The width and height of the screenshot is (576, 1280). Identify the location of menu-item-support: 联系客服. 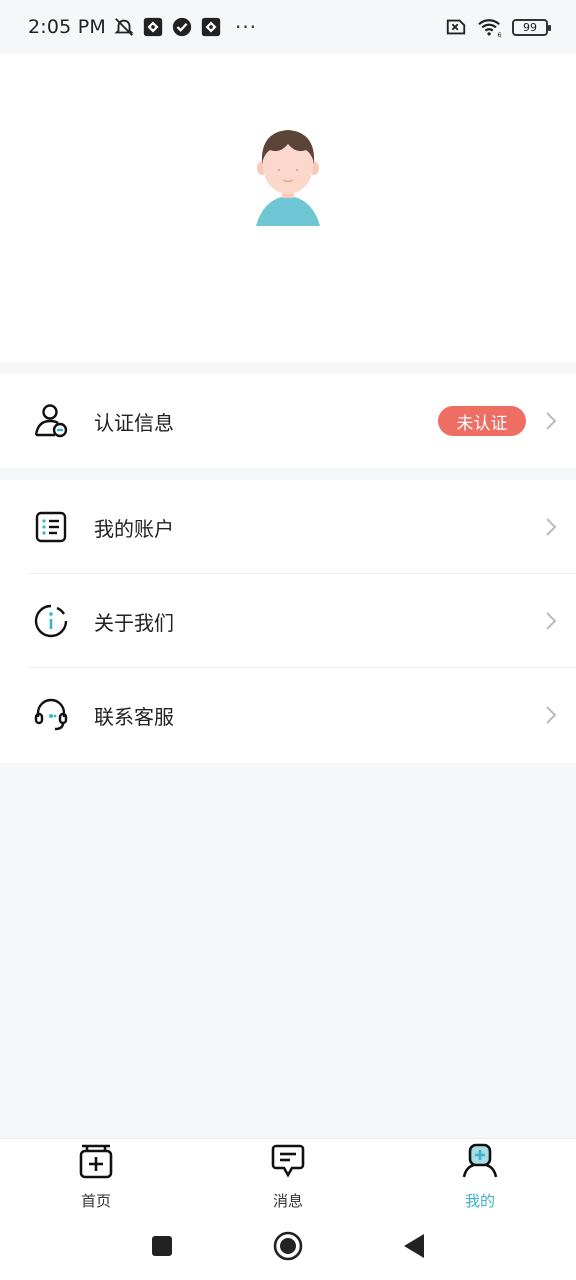
(288, 715).